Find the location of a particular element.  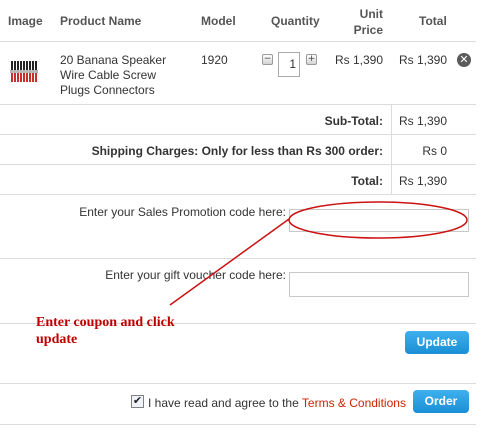

update-button: Update is located at coordinates (437, 342).